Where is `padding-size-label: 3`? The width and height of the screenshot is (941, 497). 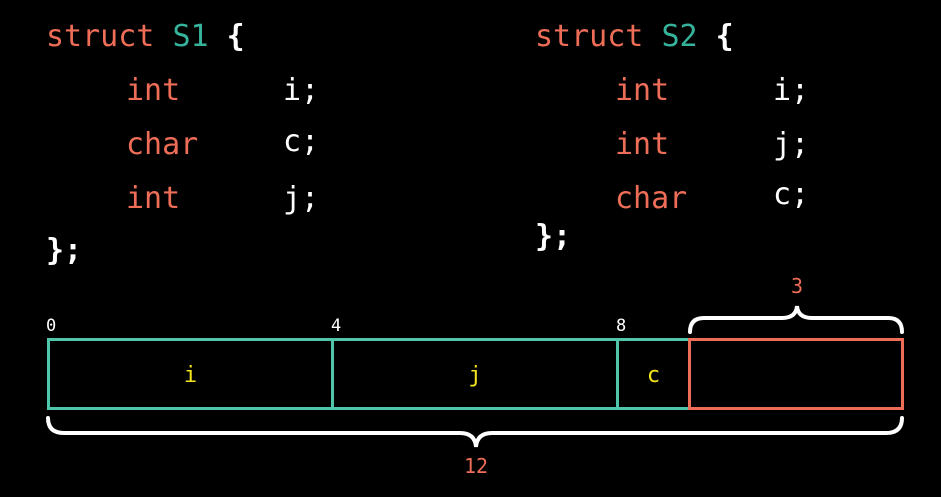
padding-size-label: 3 is located at coordinates (797, 286).